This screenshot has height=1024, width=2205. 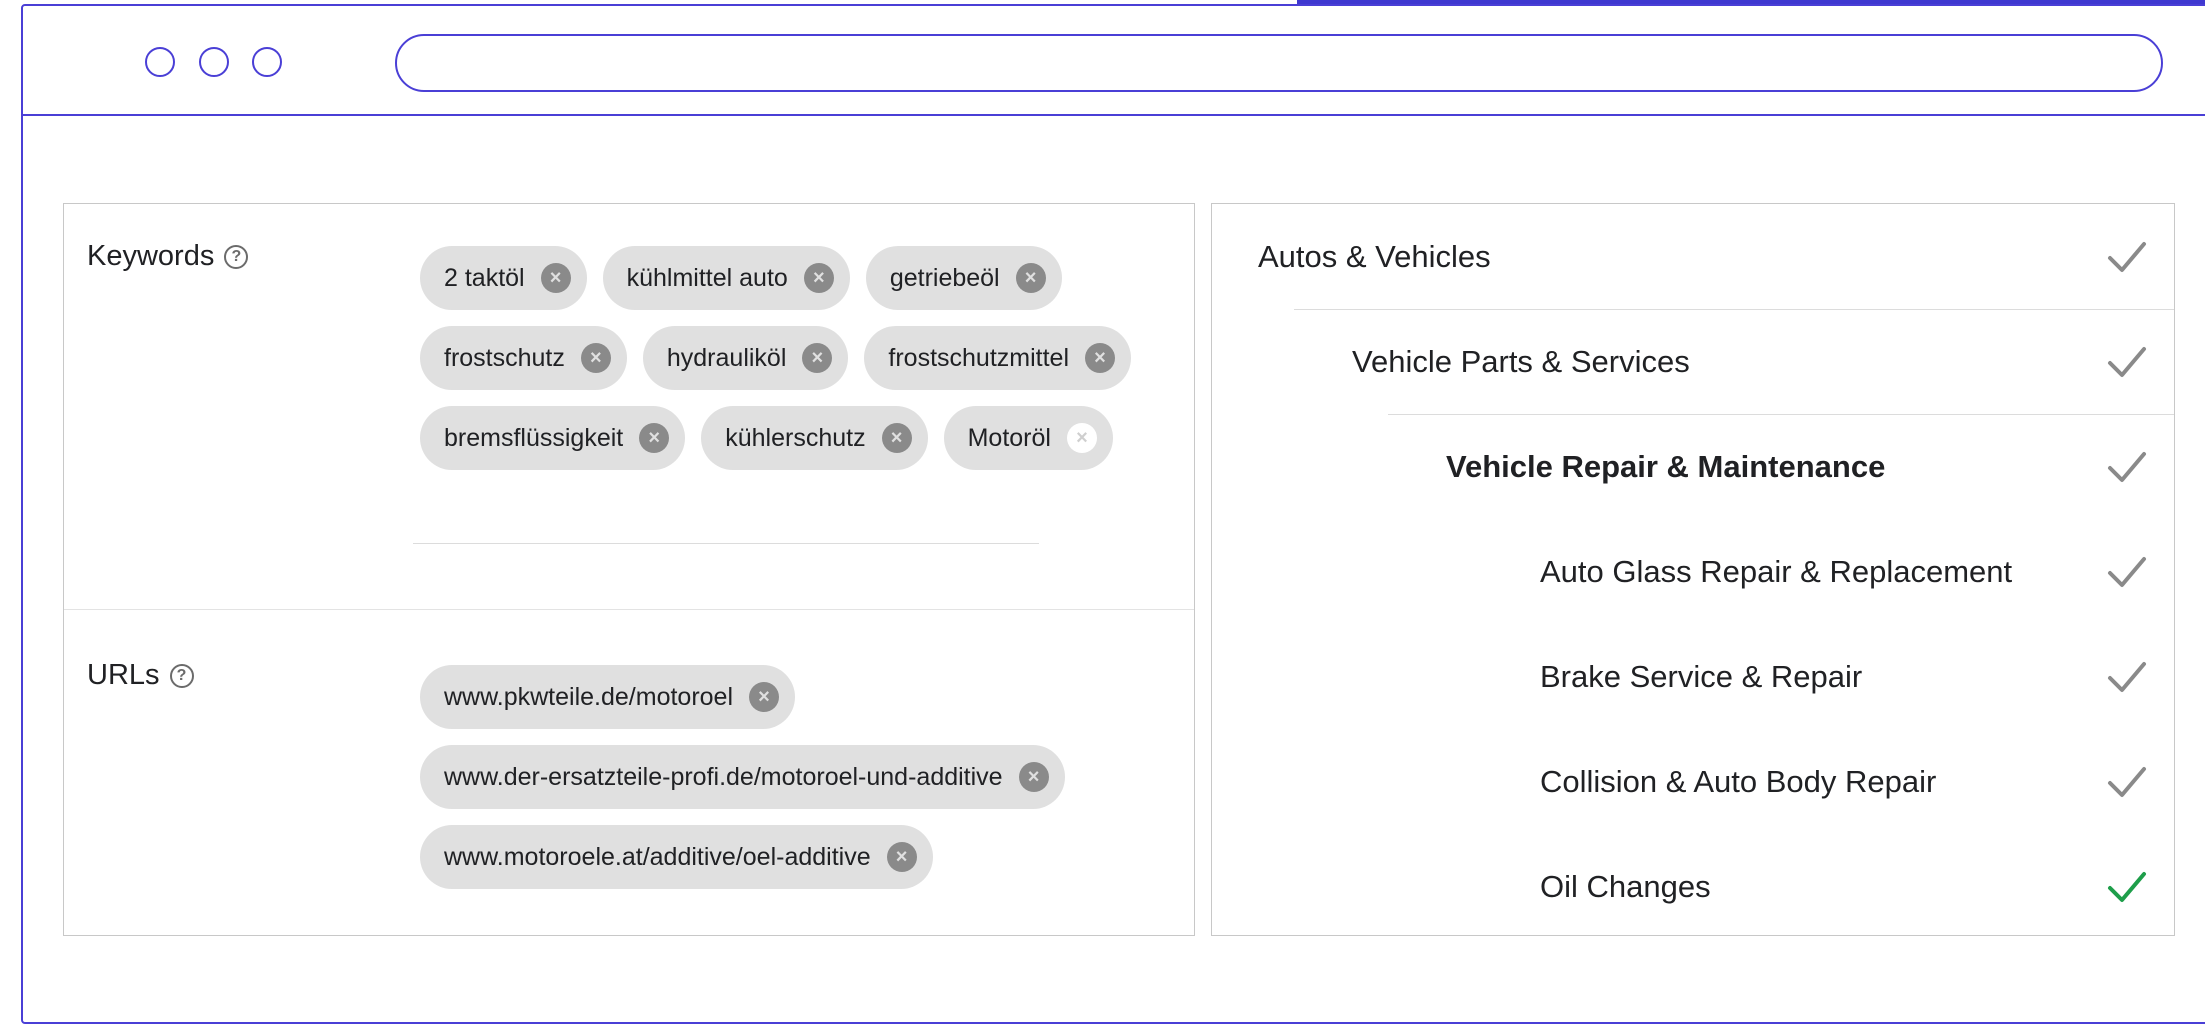 I want to click on window-control-maximize, so click(x=267, y=62).